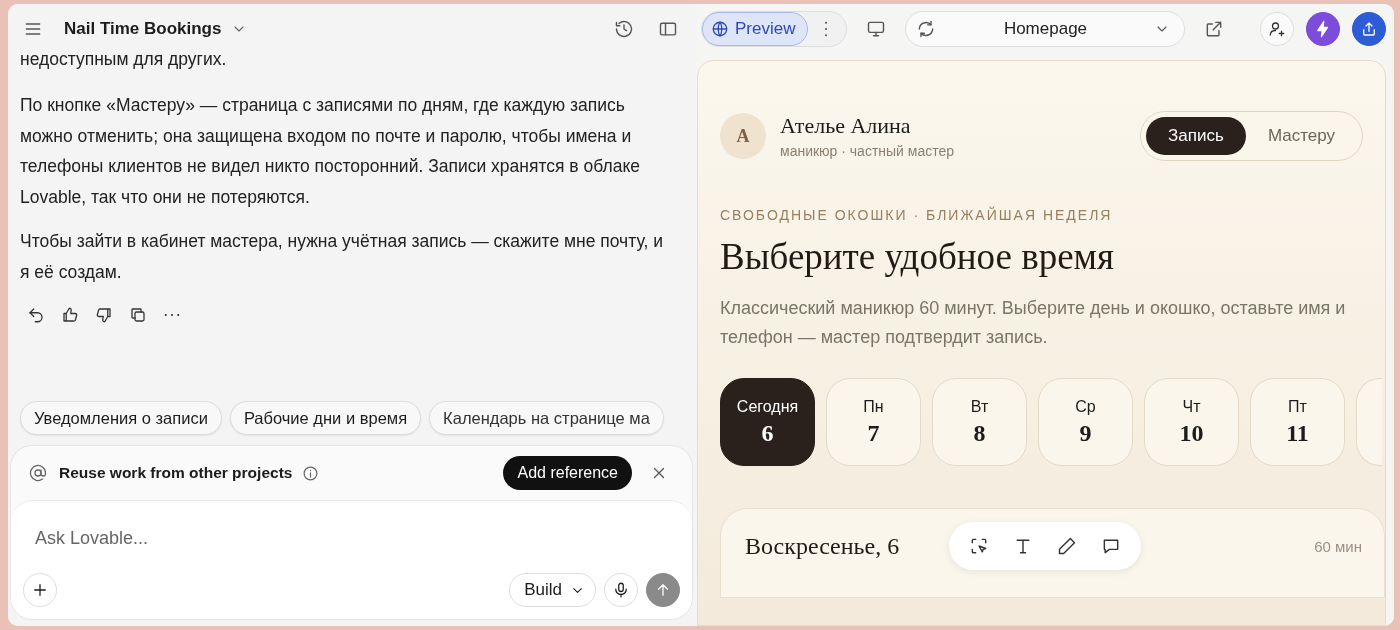 The width and height of the screenshot is (1400, 630). What do you see at coordinates (1196, 136) in the screenshot?
I see `nav-tab: Запись` at bounding box center [1196, 136].